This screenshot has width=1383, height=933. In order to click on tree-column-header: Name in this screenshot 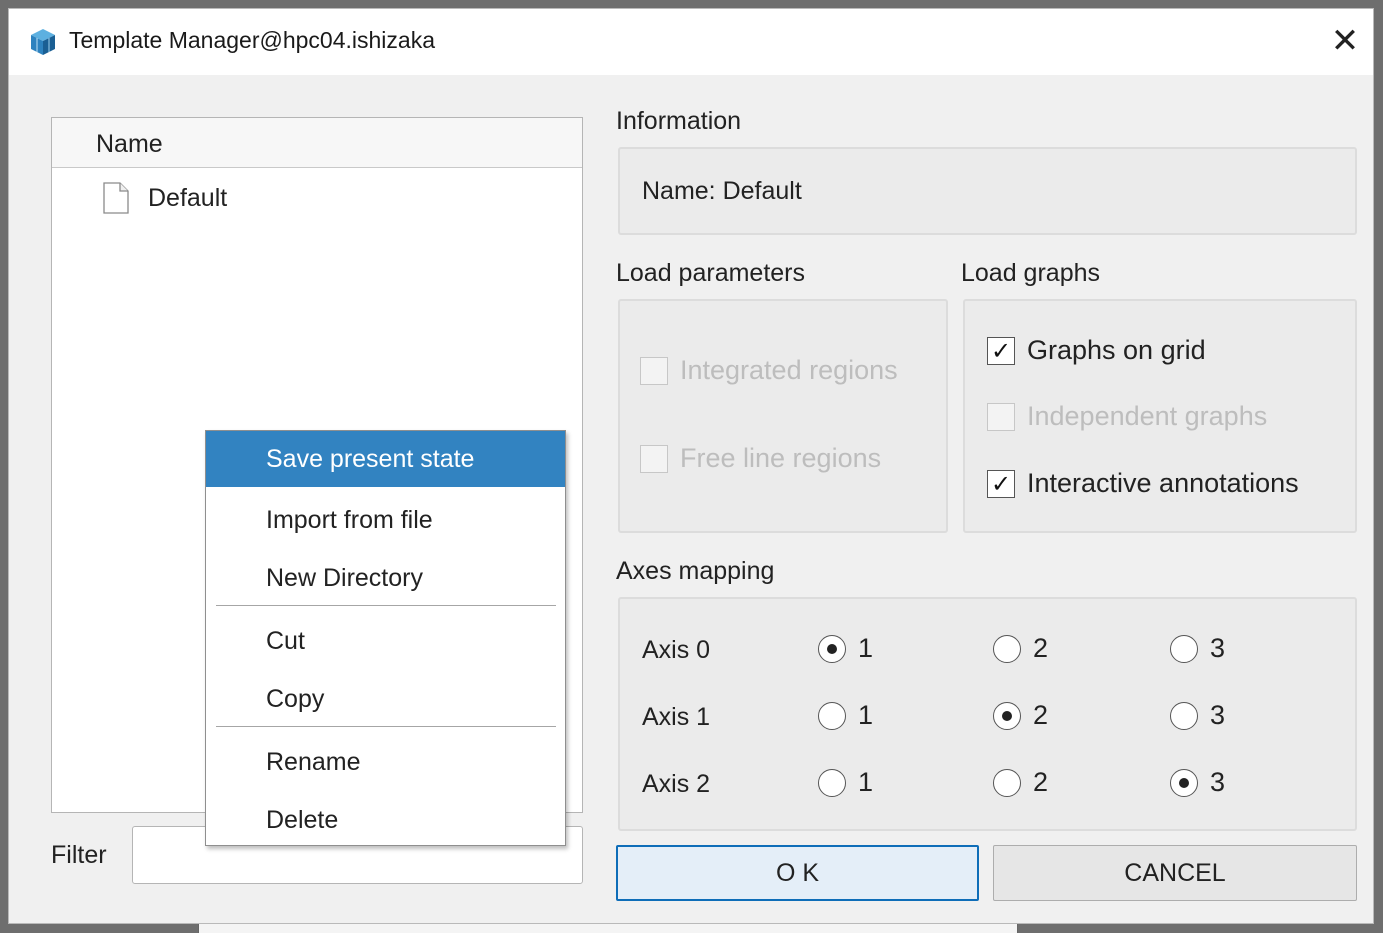, I will do `click(317, 143)`.